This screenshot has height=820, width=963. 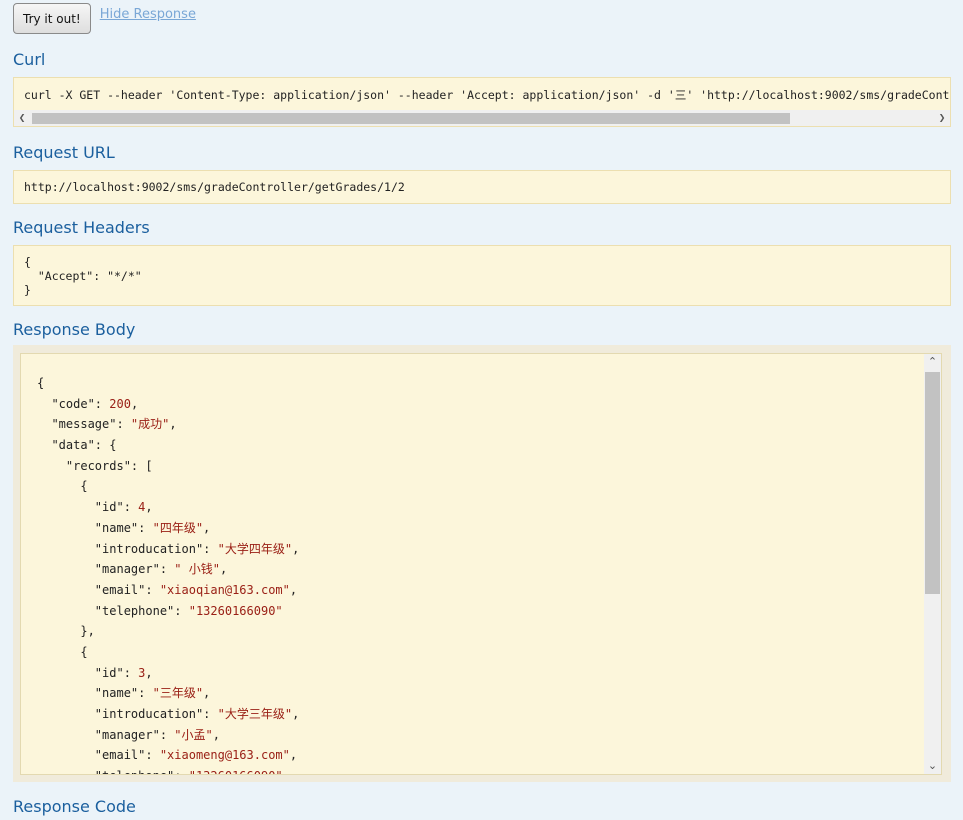 I want to click on response-body-heading: Response Body, so click(x=74, y=329).